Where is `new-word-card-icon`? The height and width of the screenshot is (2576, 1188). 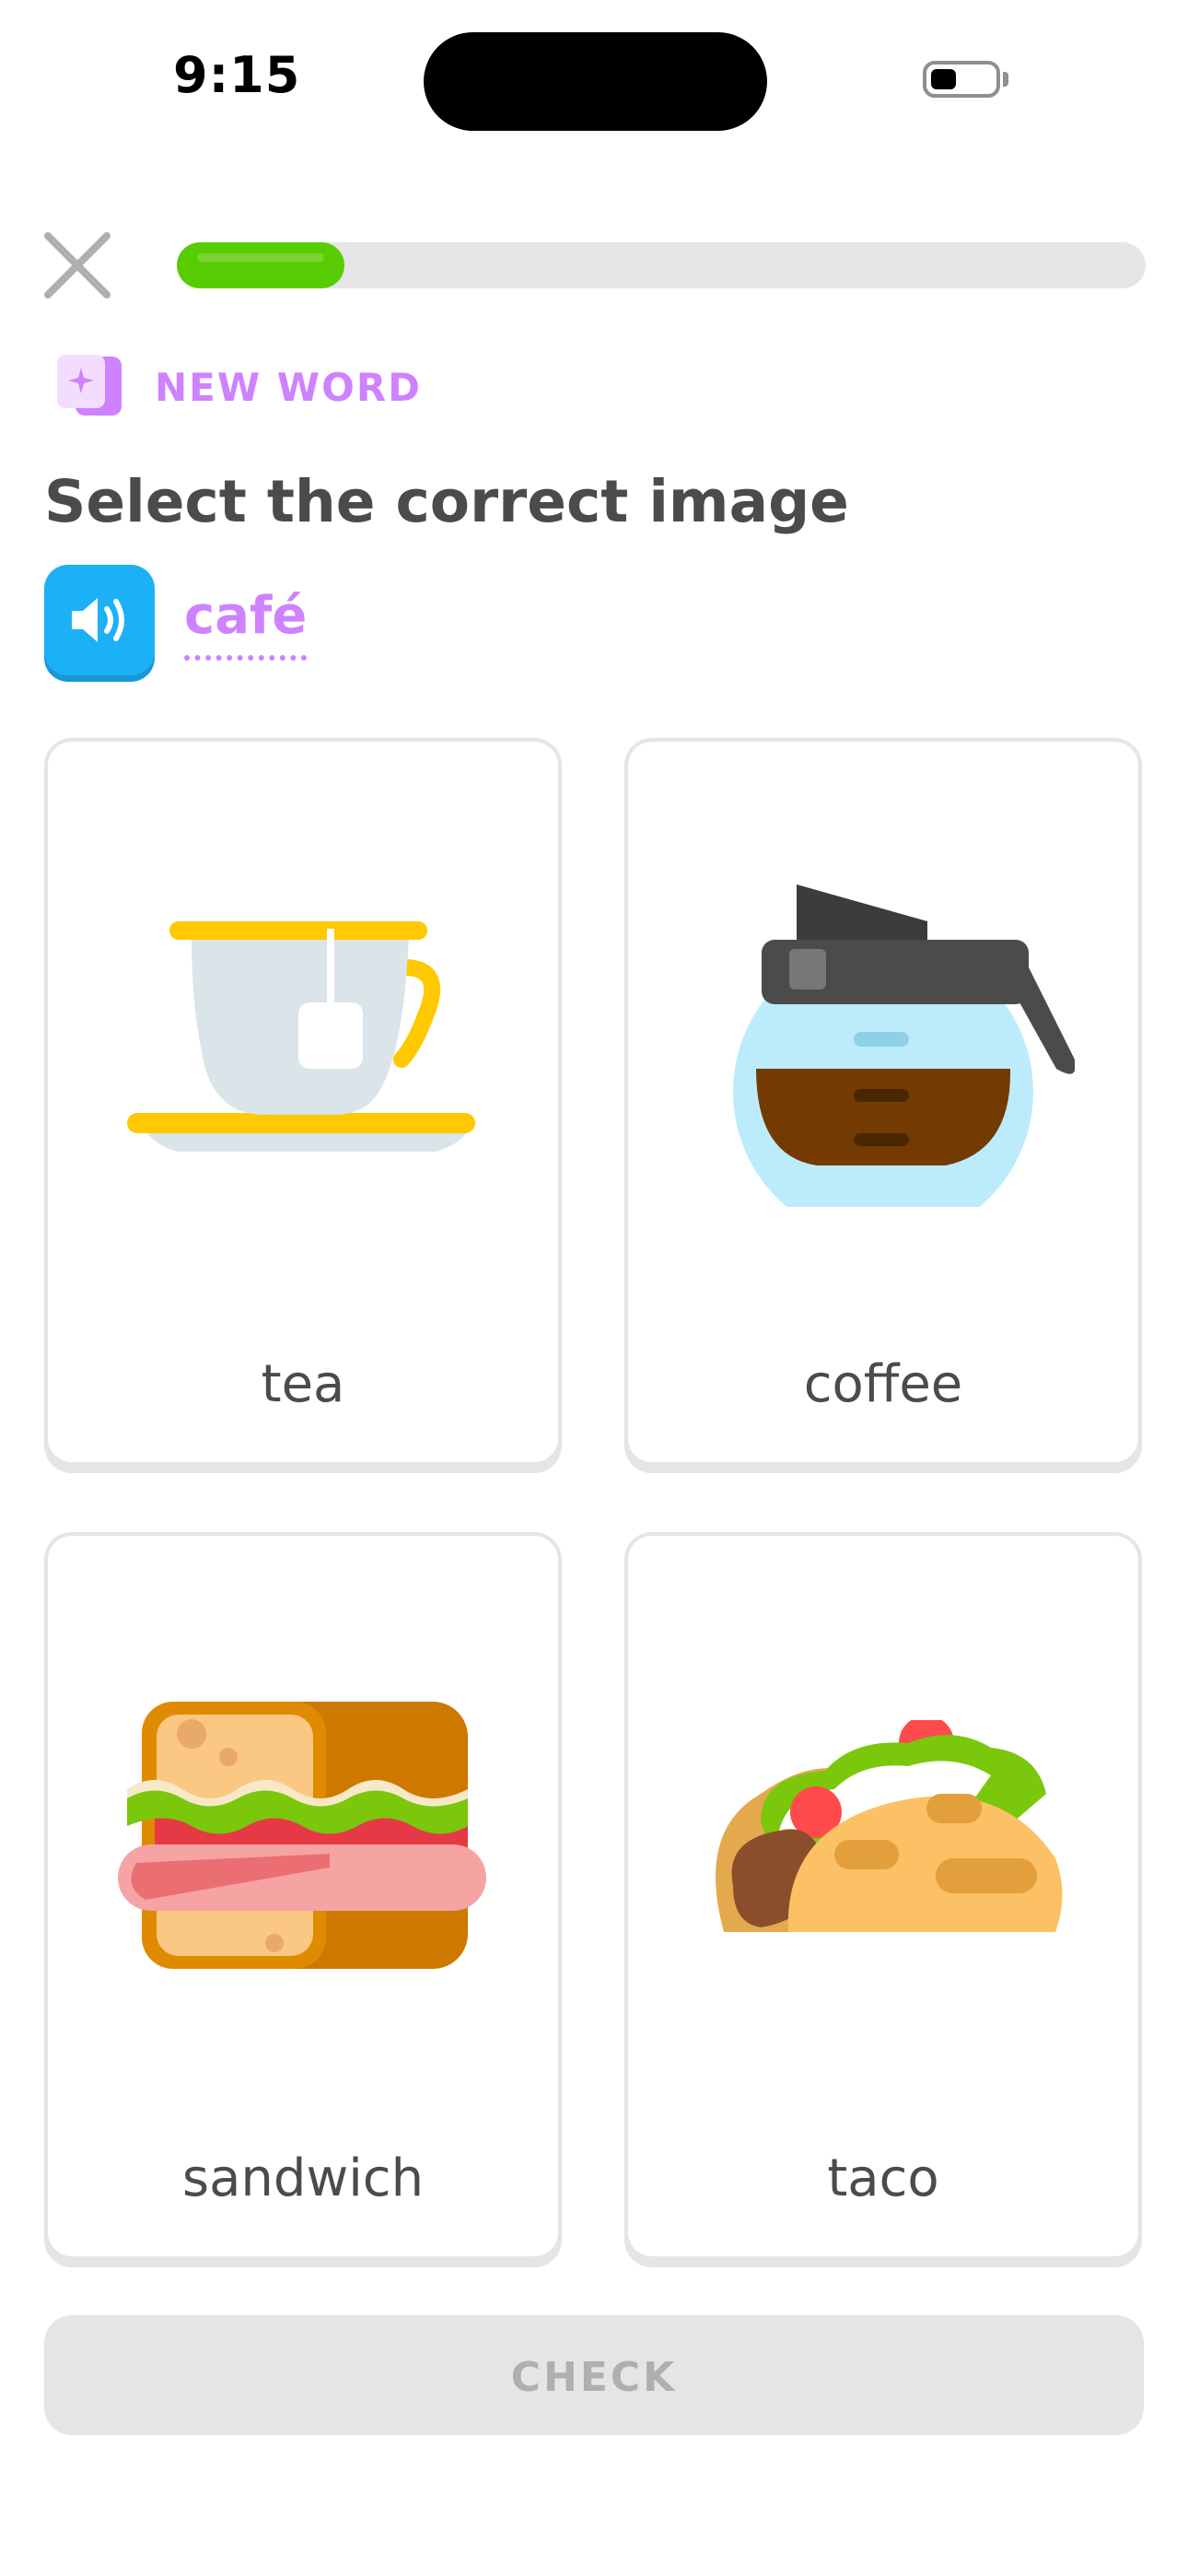 new-word-card-icon is located at coordinates (90, 386).